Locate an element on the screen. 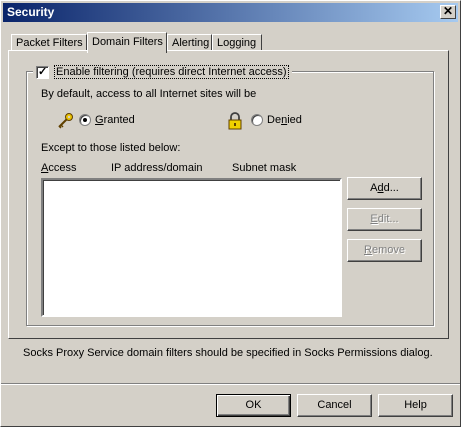  enable-filtering-checkbox: ✓ is located at coordinates (42, 72).